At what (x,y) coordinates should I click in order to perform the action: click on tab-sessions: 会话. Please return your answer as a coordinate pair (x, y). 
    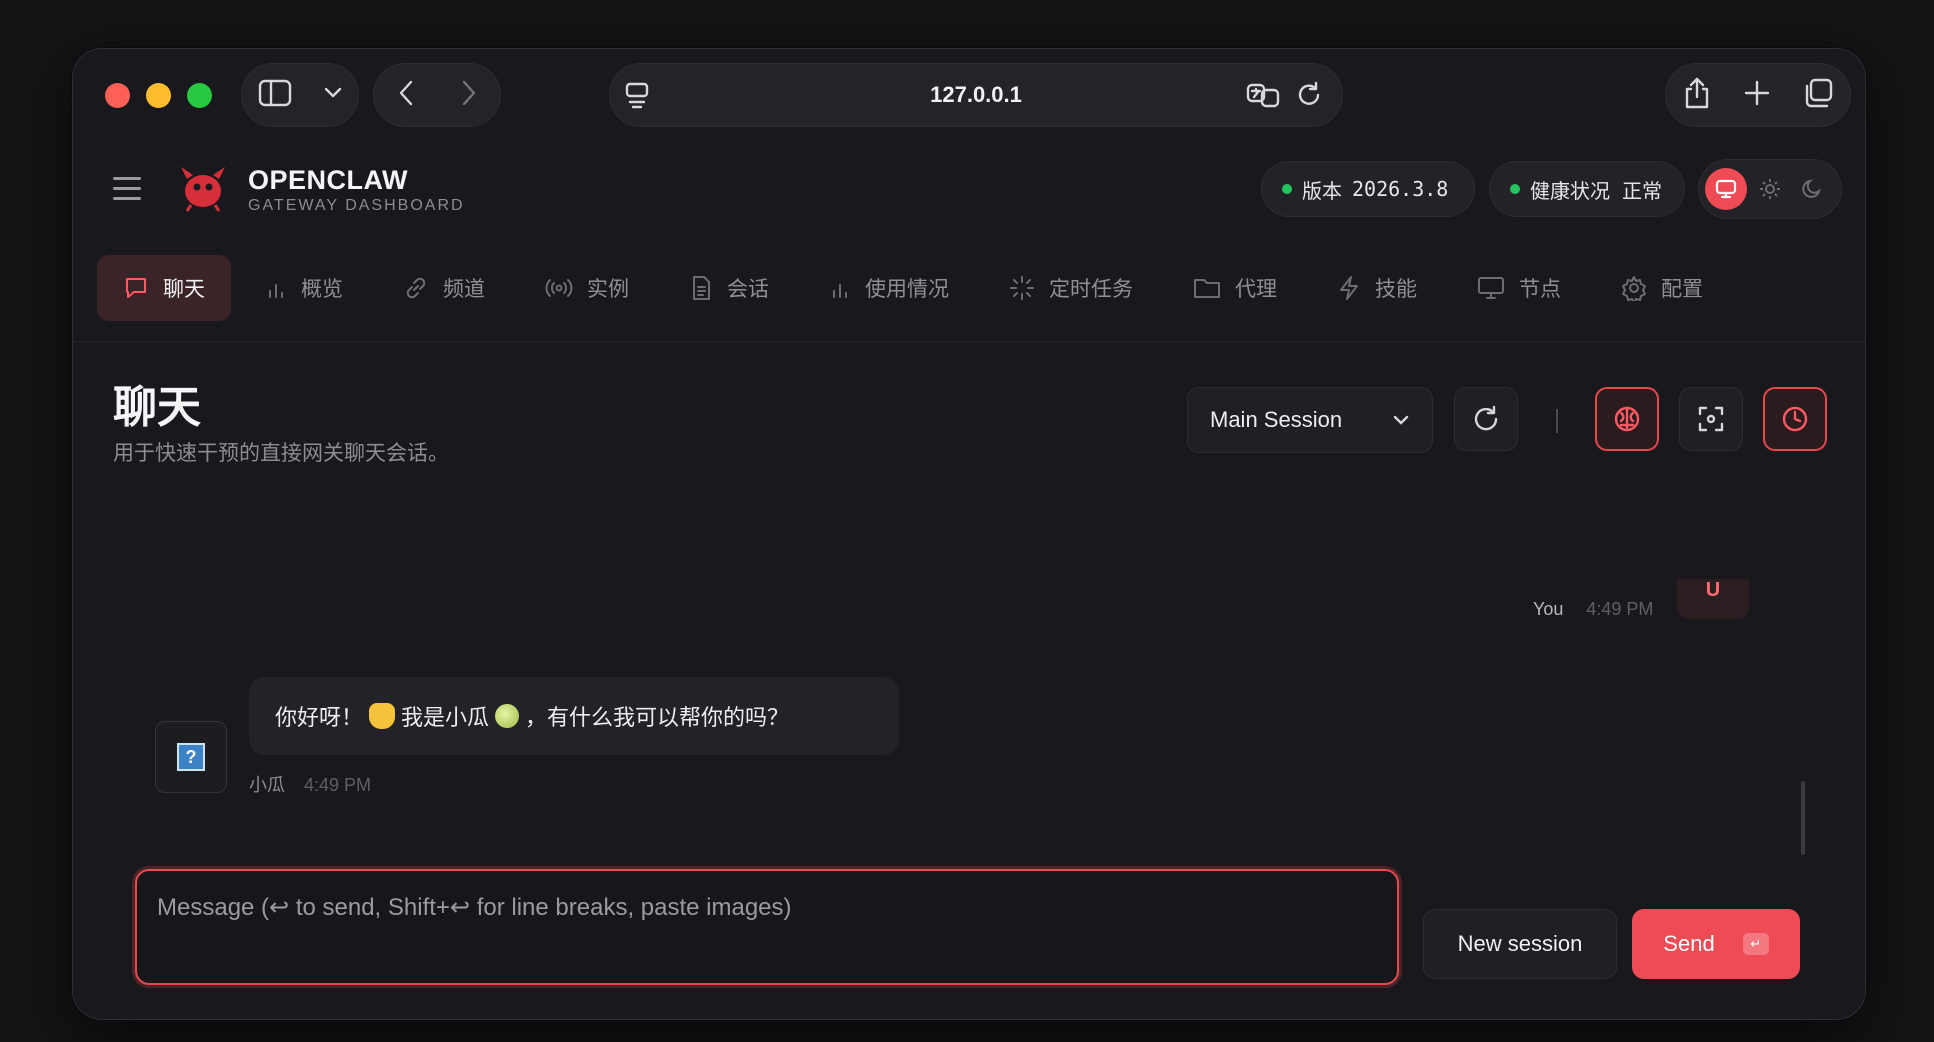
    Looking at the image, I should click on (729, 288).